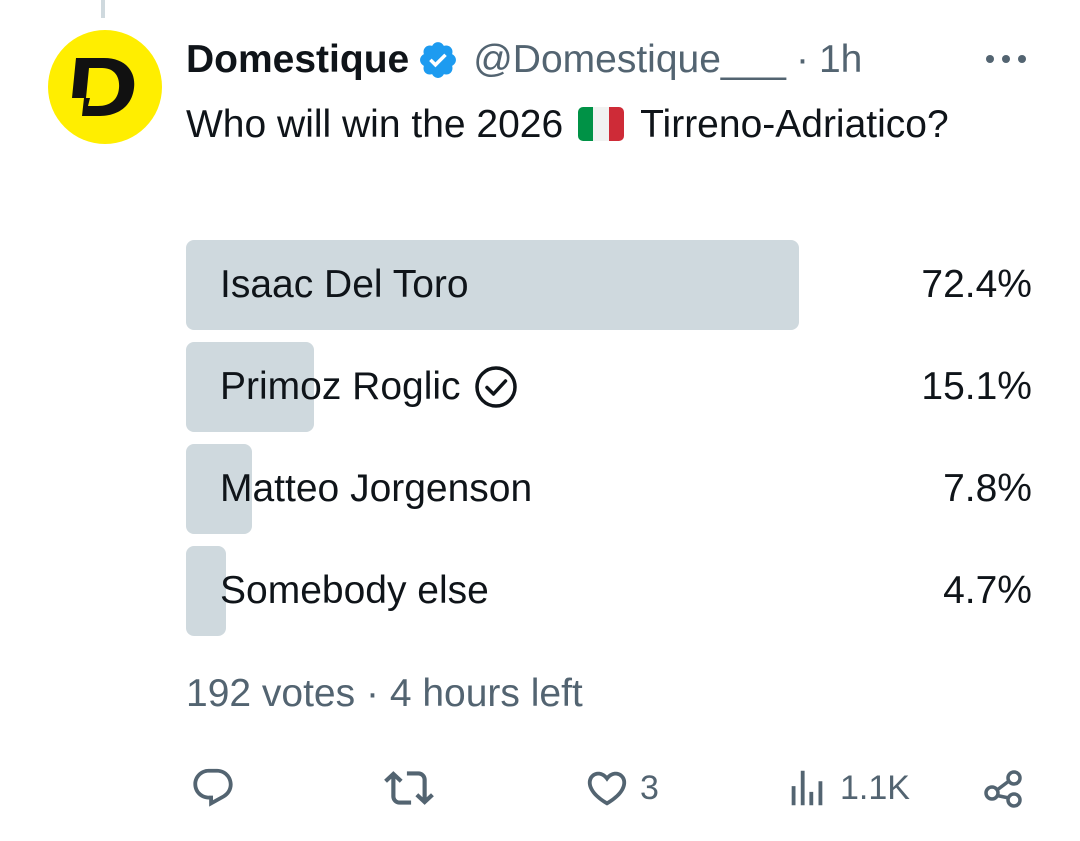 The height and width of the screenshot is (841, 1080). I want to click on domestique-logo-icon, so click(103, 87).